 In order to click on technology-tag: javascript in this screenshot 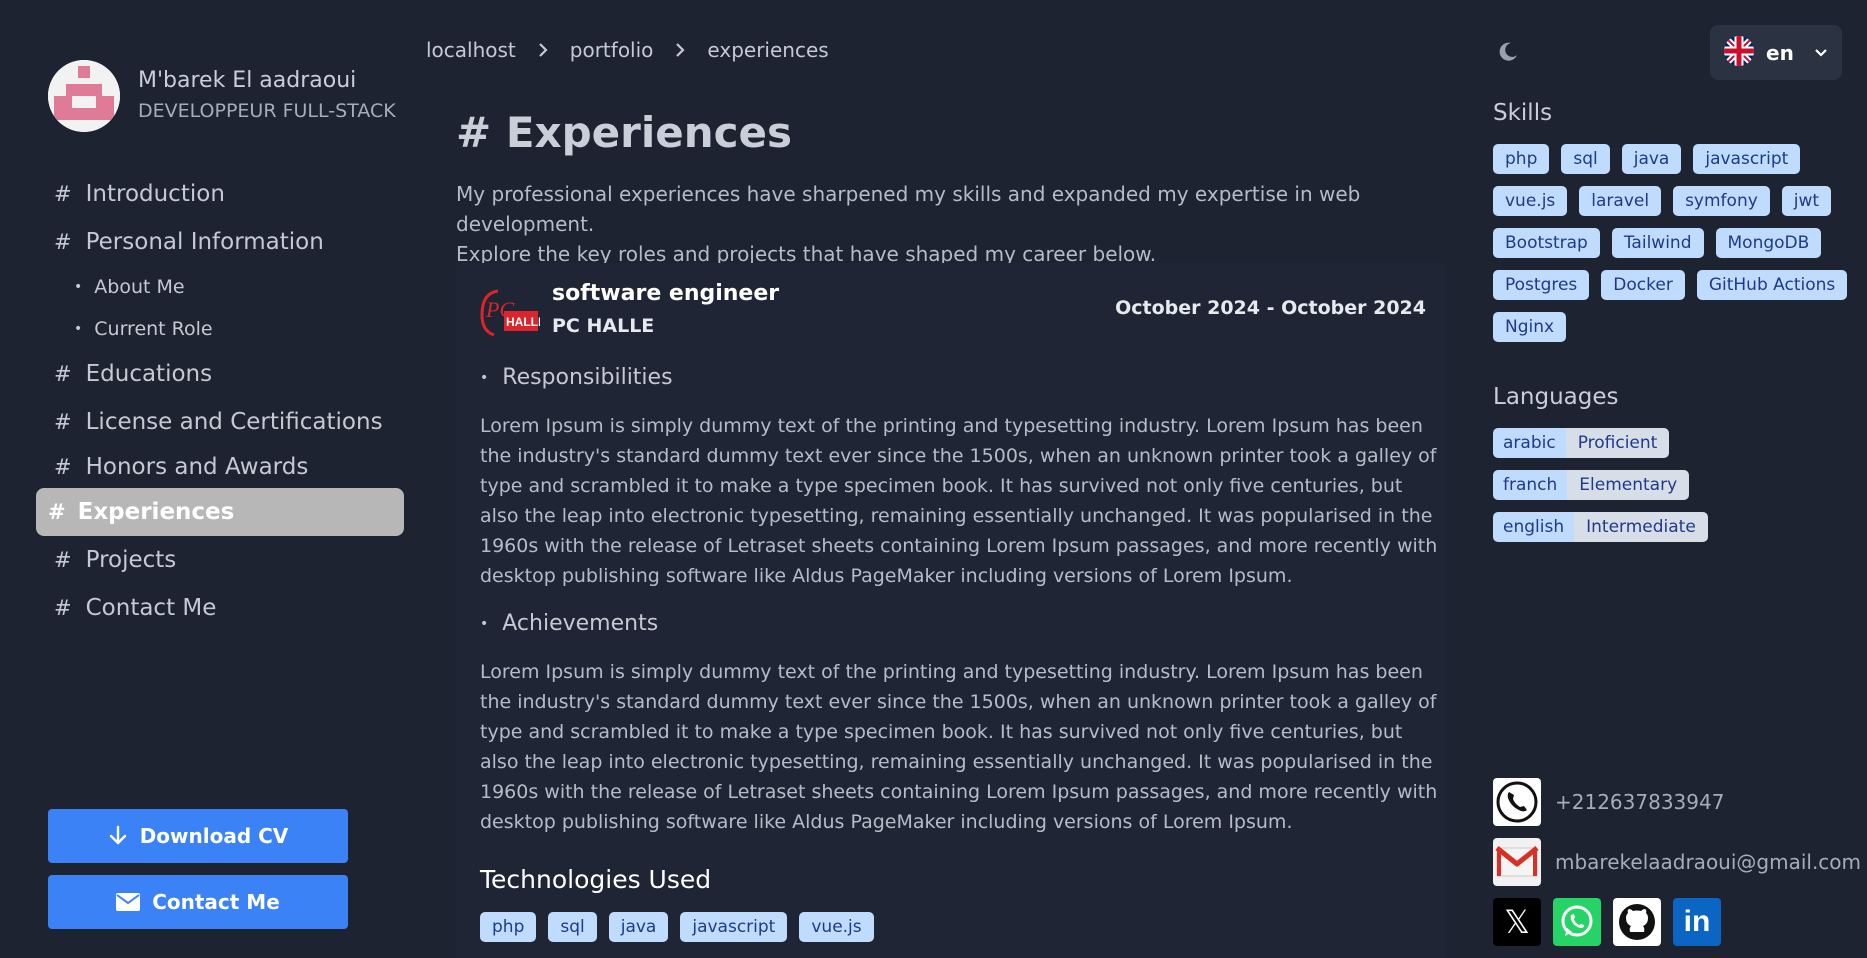, I will do `click(734, 927)`.